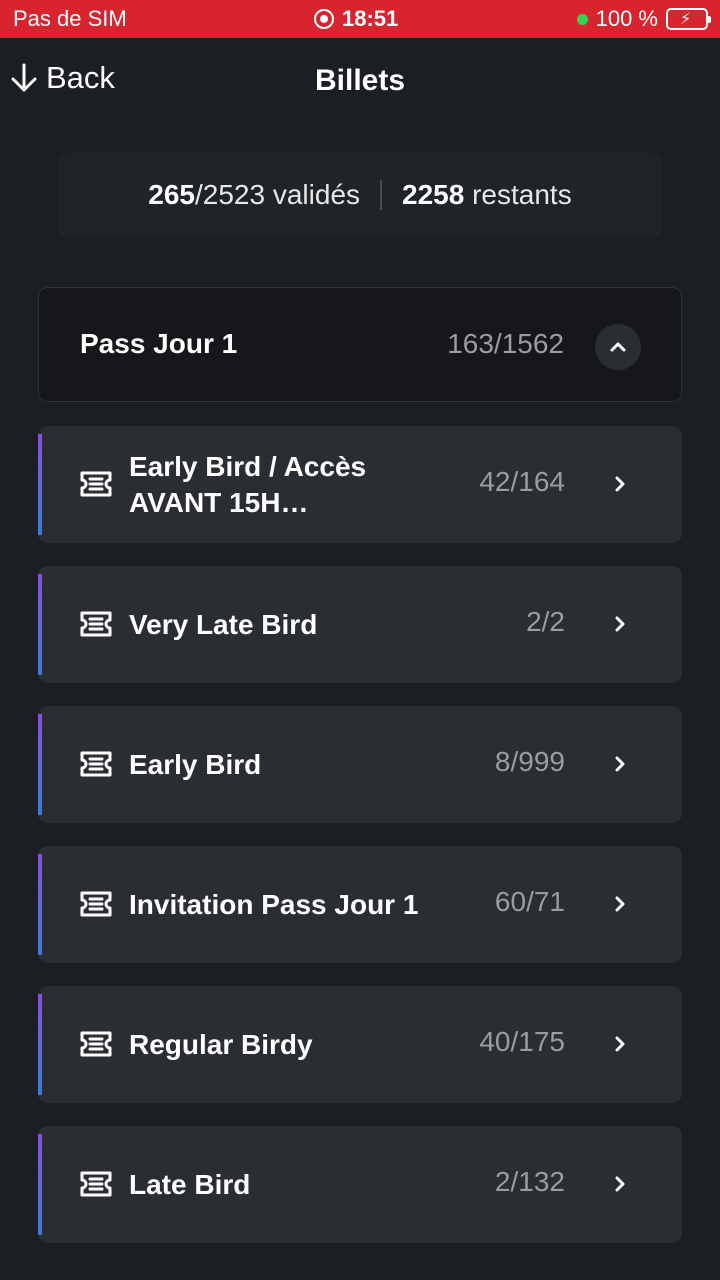 The width and height of the screenshot is (720, 1280). Describe the element at coordinates (70, 18) in the screenshot. I see `carrier-label: Pas de SIM` at that location.